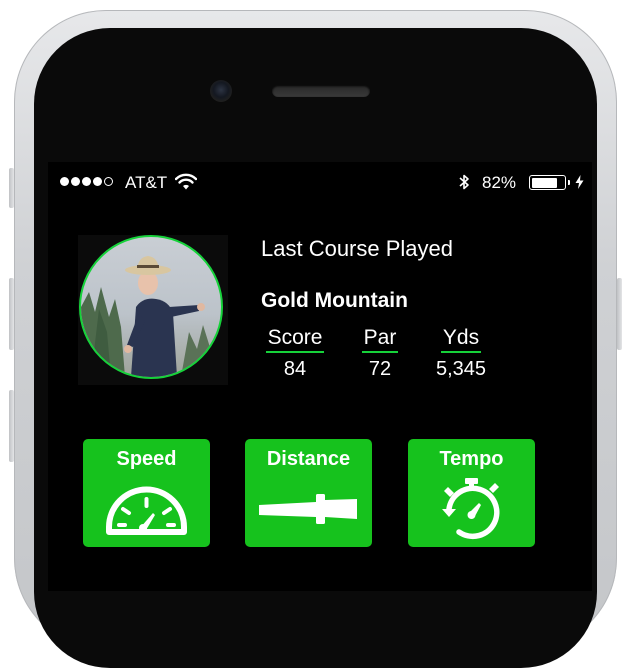 The height and width of the screenshot is (668, 631). What do you see at coordinates (186, 181) in the screenshot?
I see `wifi-icon` at bounding box center [186, 181].